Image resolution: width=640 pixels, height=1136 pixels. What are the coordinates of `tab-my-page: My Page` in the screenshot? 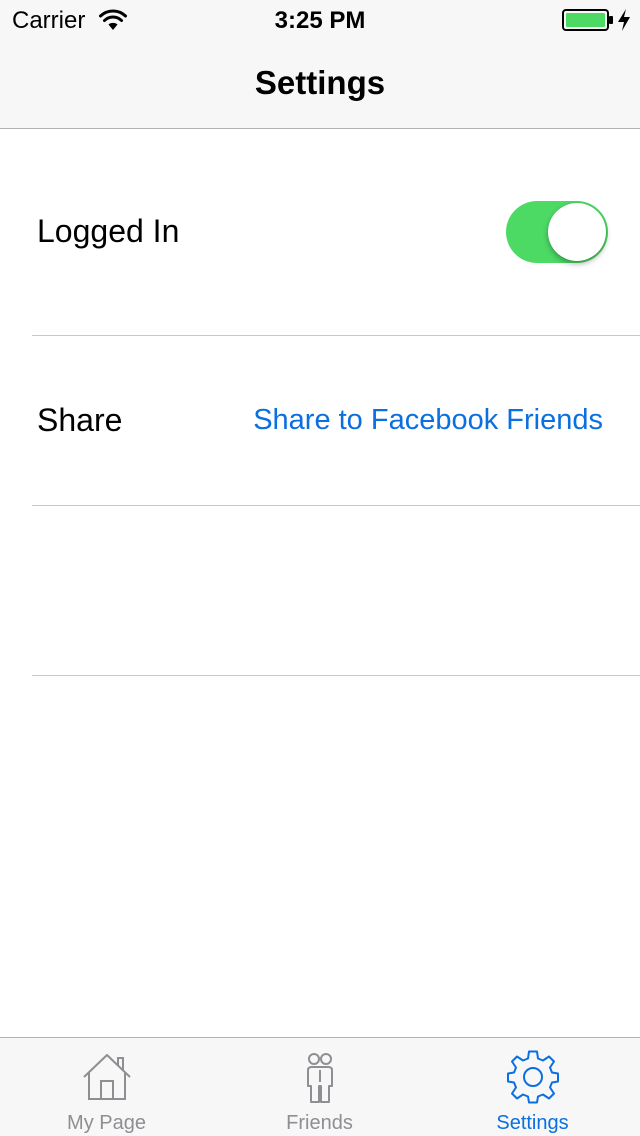 It's located at (106, 1087).